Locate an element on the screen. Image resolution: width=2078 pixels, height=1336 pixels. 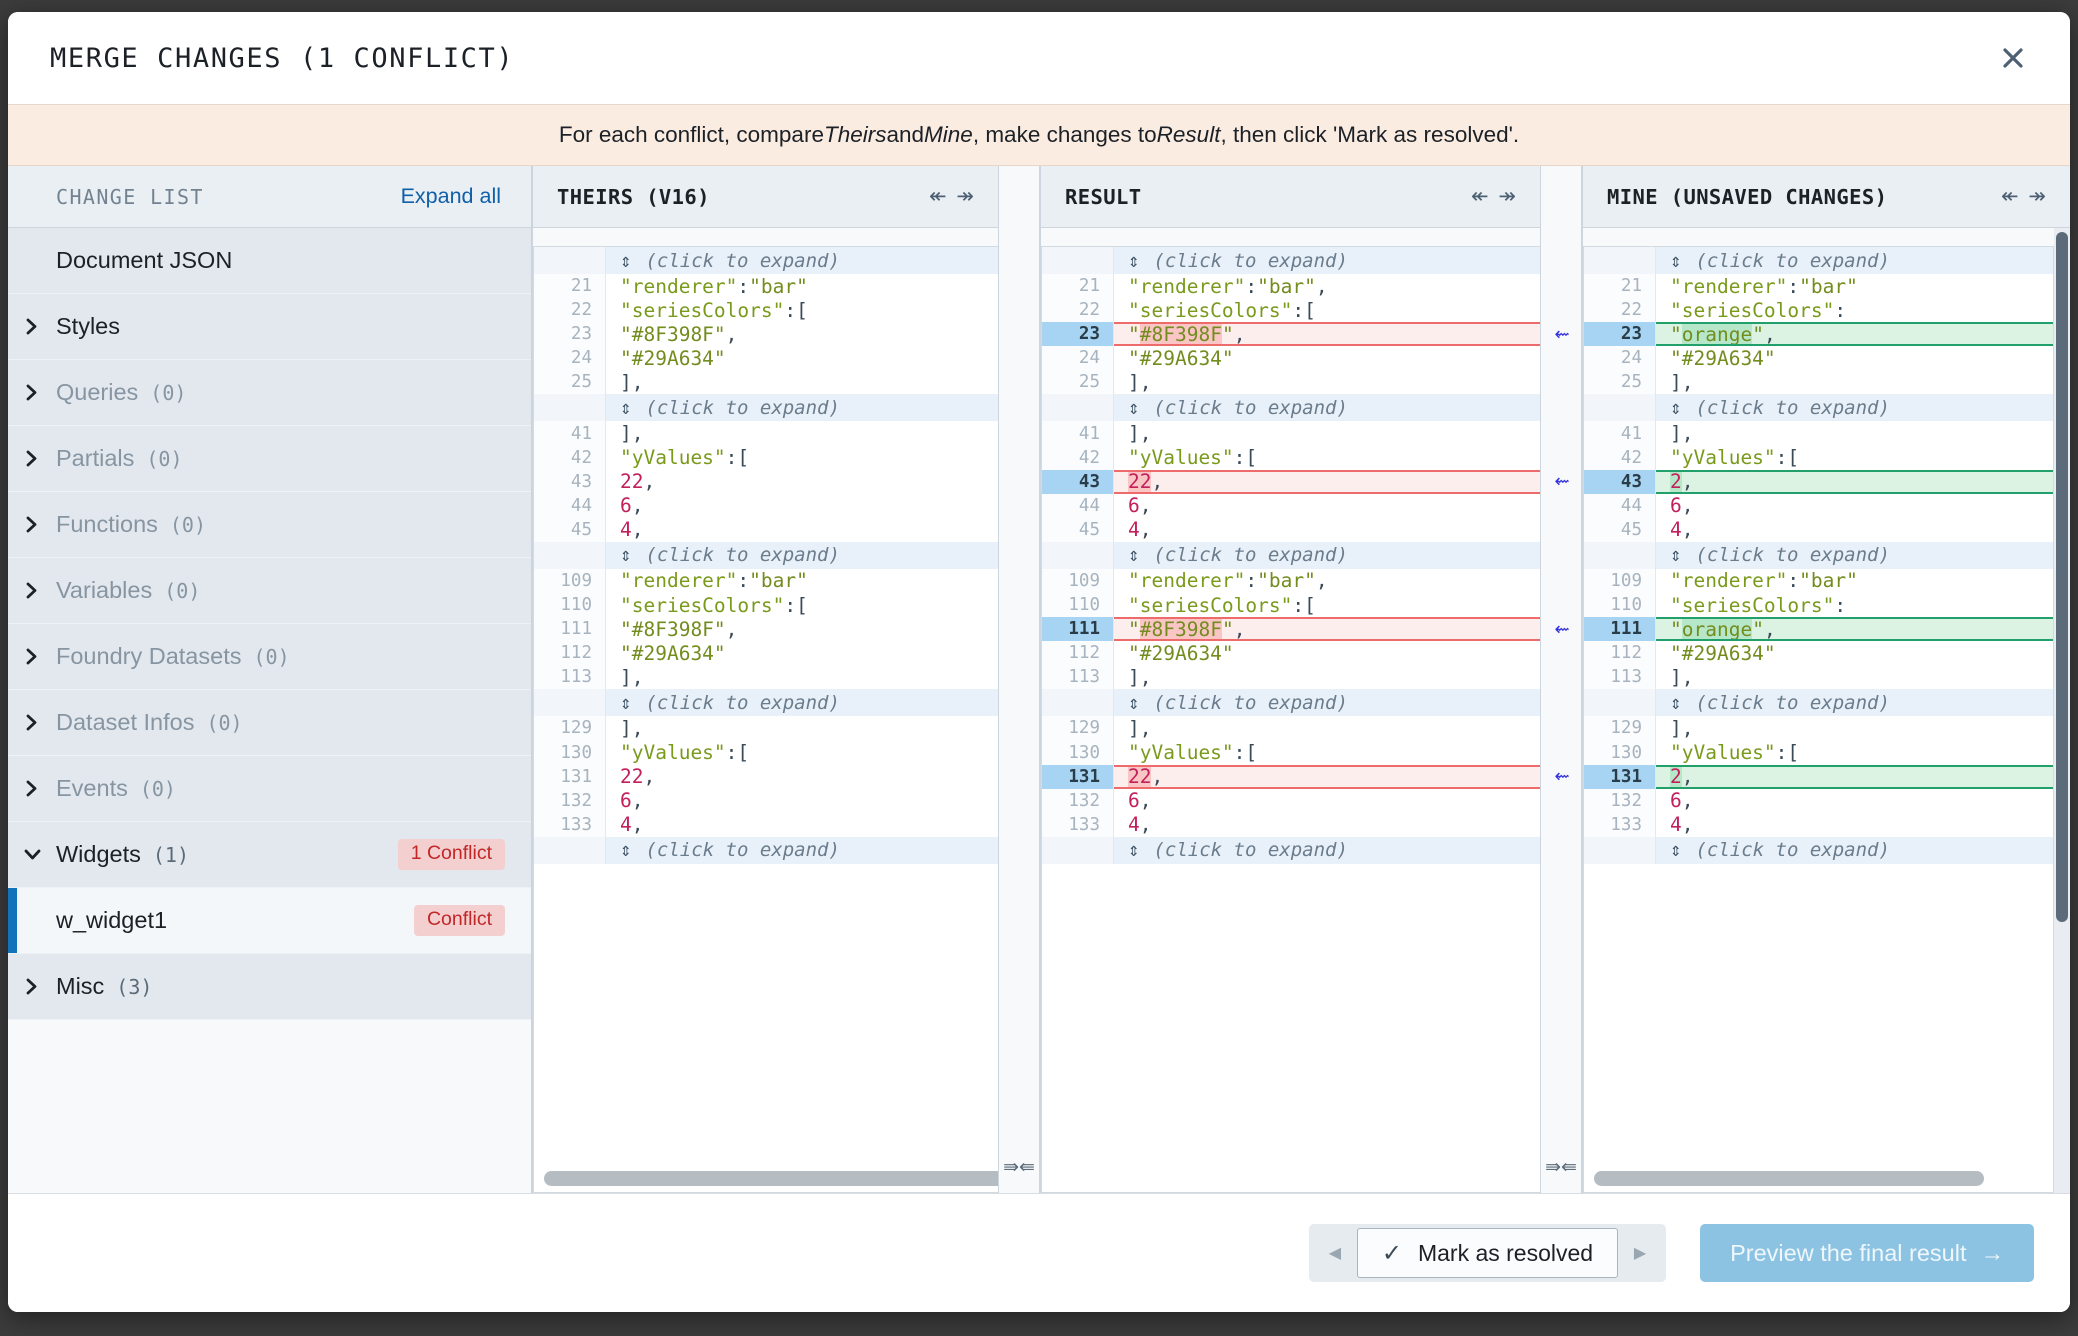
line-number: 22 is located at coordinates (1078, 310).